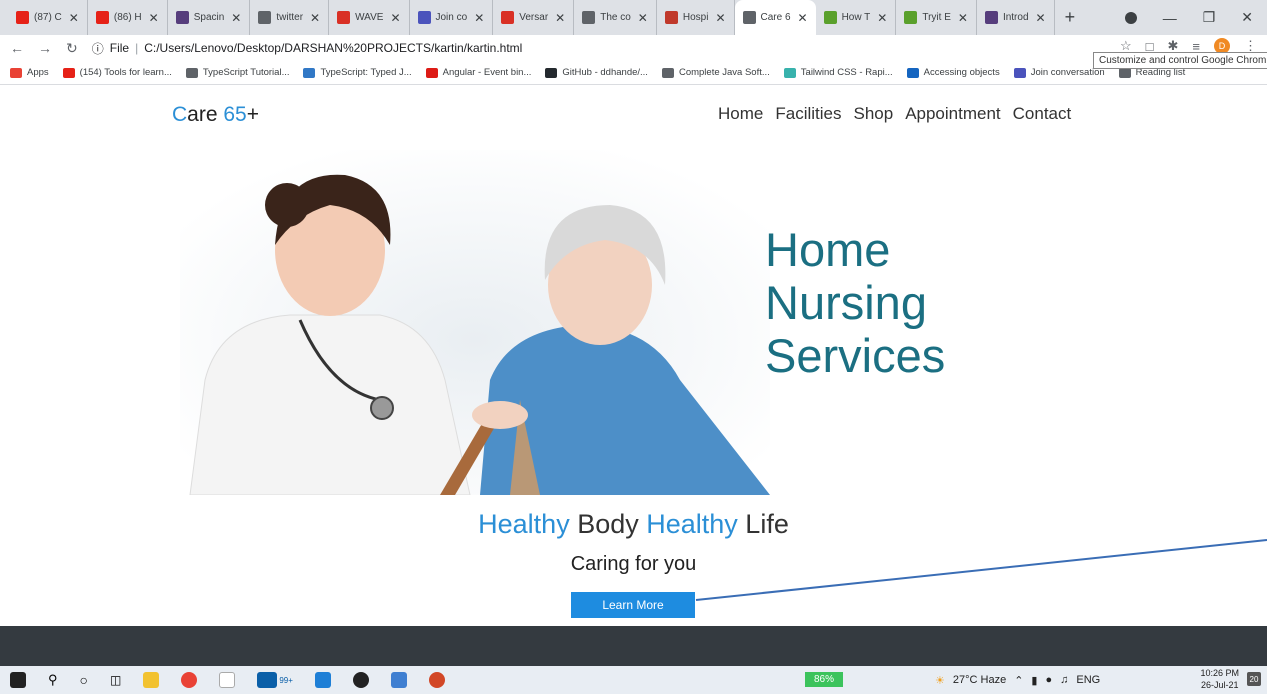 Image resolution: width=1267 pixels, height=694 pixels. What do you see at coordinates (215, 115) in the screenshot?
I see `site-logo: Care 65+` at bounding box center [215, 115].